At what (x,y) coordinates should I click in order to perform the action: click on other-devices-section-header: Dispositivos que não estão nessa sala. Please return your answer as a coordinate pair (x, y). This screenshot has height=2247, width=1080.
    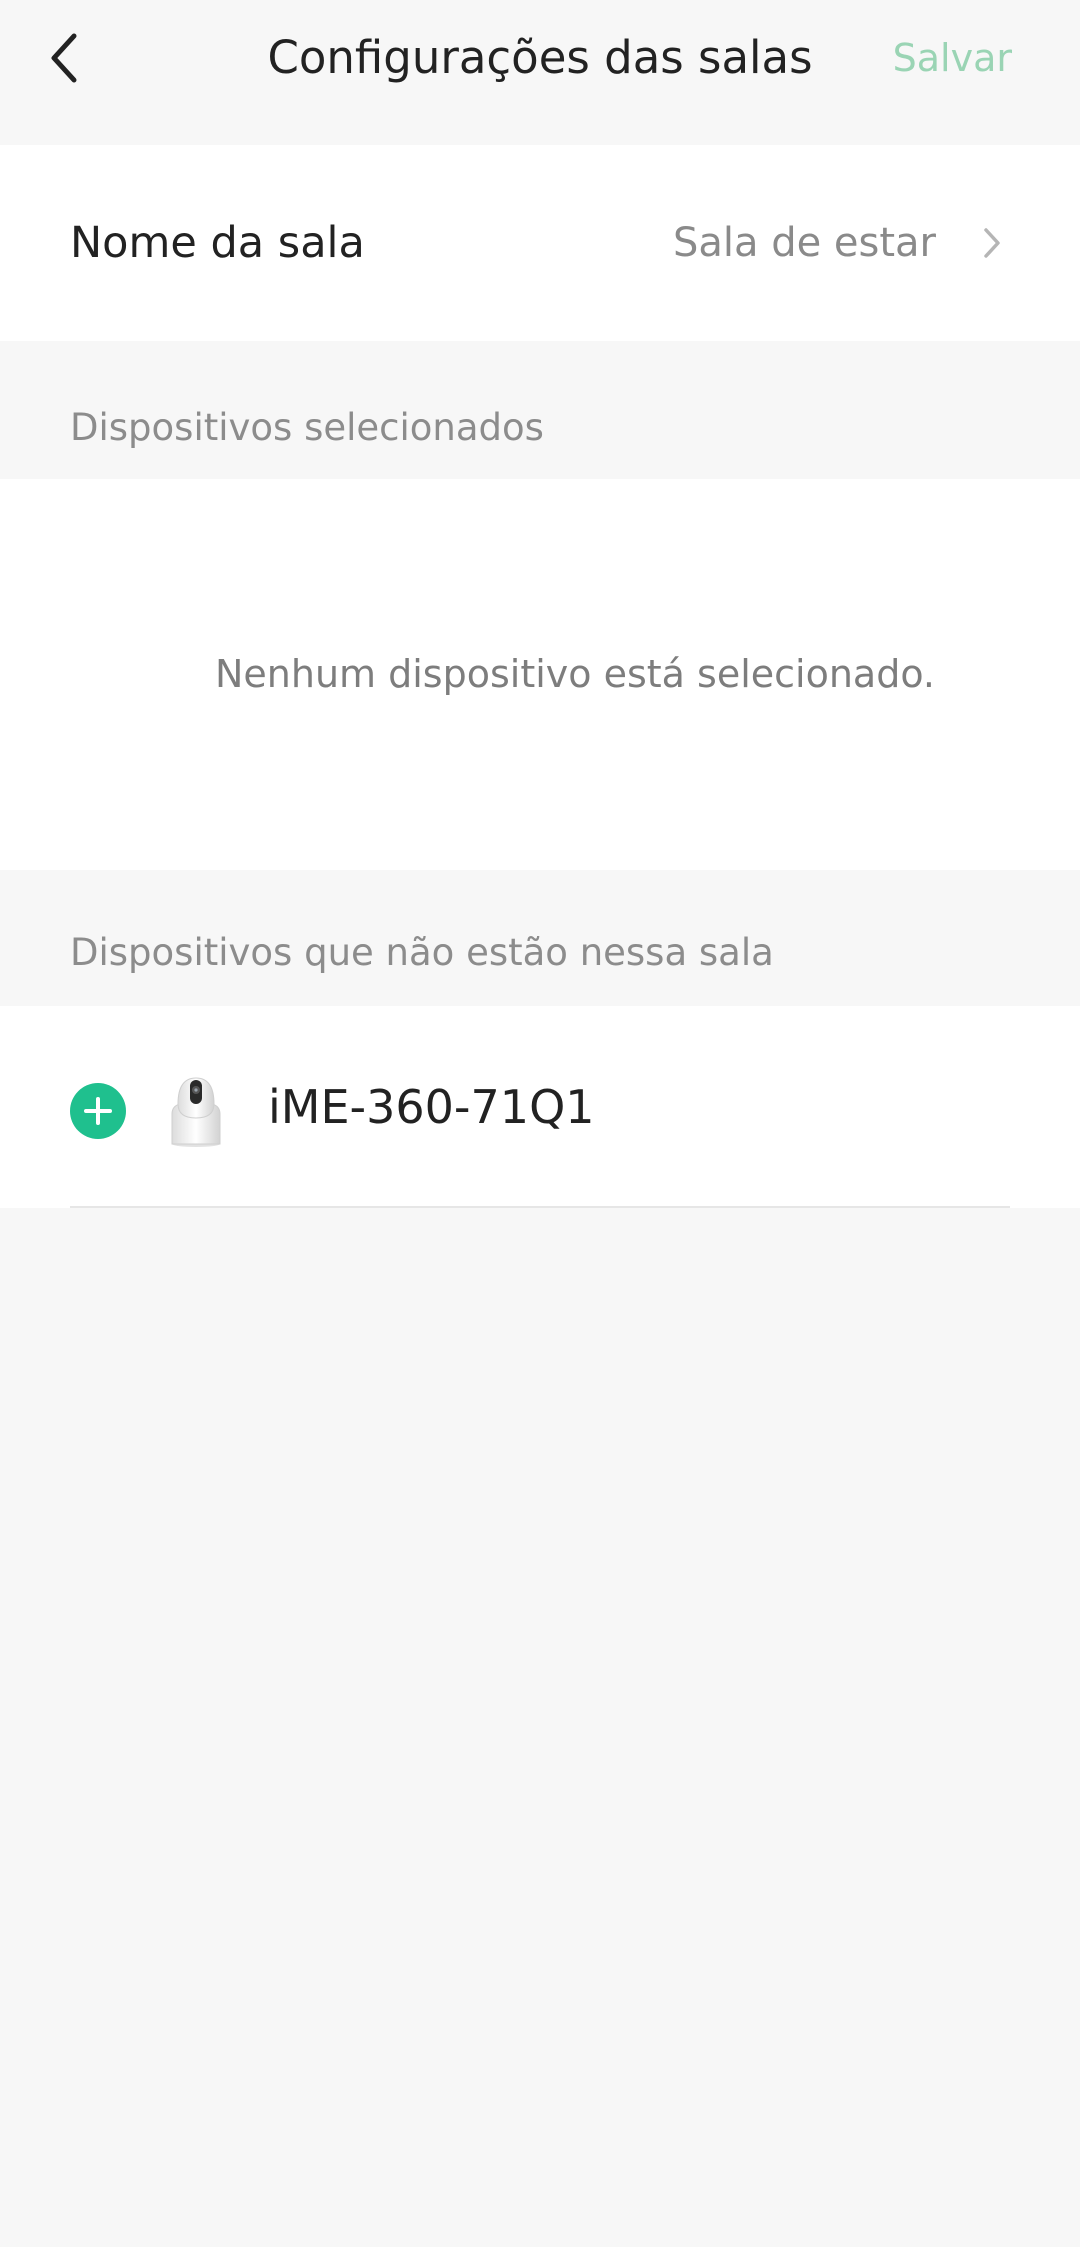
    Looking at the image, I should click on (540, 938).